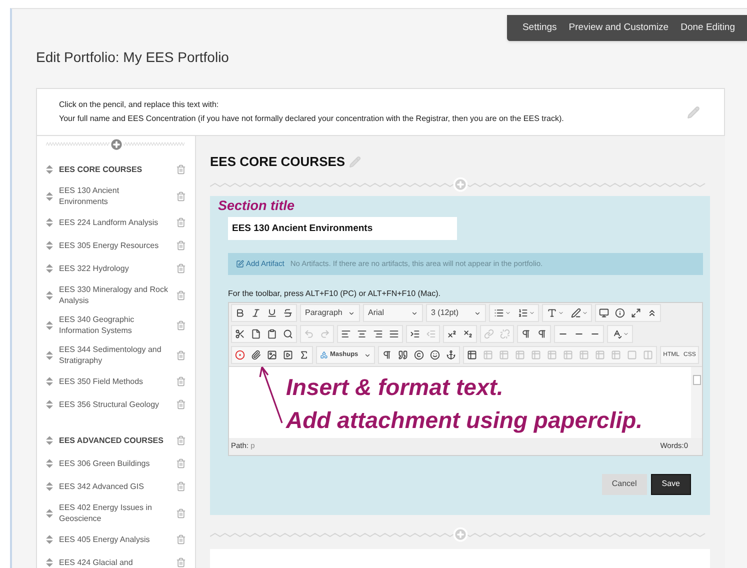 This screenshot has height=568, width=747. Describe the element at coordinates (114, 325) in the screenshot. I see `sidebar-item: EES 340 Geographic Information Systems` at that location.